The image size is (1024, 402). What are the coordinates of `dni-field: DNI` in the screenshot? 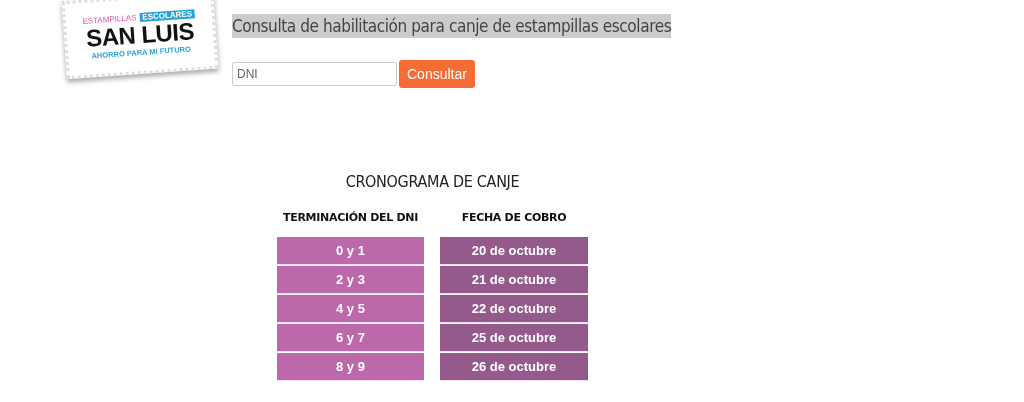 It's located at (314, 74).